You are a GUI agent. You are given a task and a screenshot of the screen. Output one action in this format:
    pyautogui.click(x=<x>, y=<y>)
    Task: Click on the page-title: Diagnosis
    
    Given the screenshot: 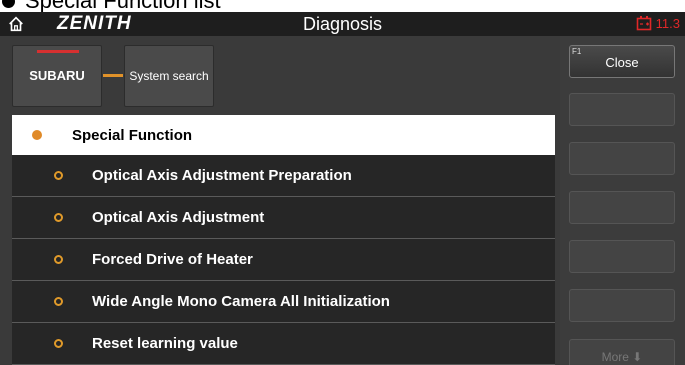 What is the action you would take?
    pyautogui.click(x=342, y=24)
    